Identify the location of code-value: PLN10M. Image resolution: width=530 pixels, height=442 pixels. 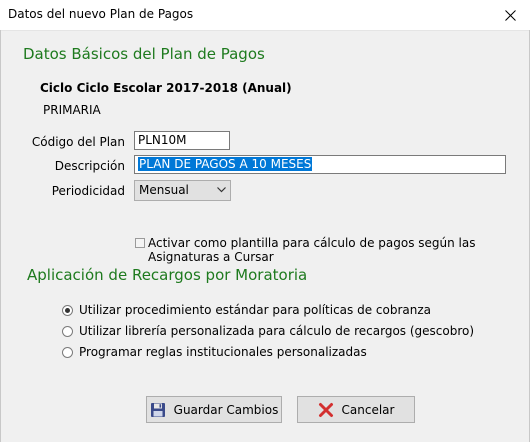
(162, 140).